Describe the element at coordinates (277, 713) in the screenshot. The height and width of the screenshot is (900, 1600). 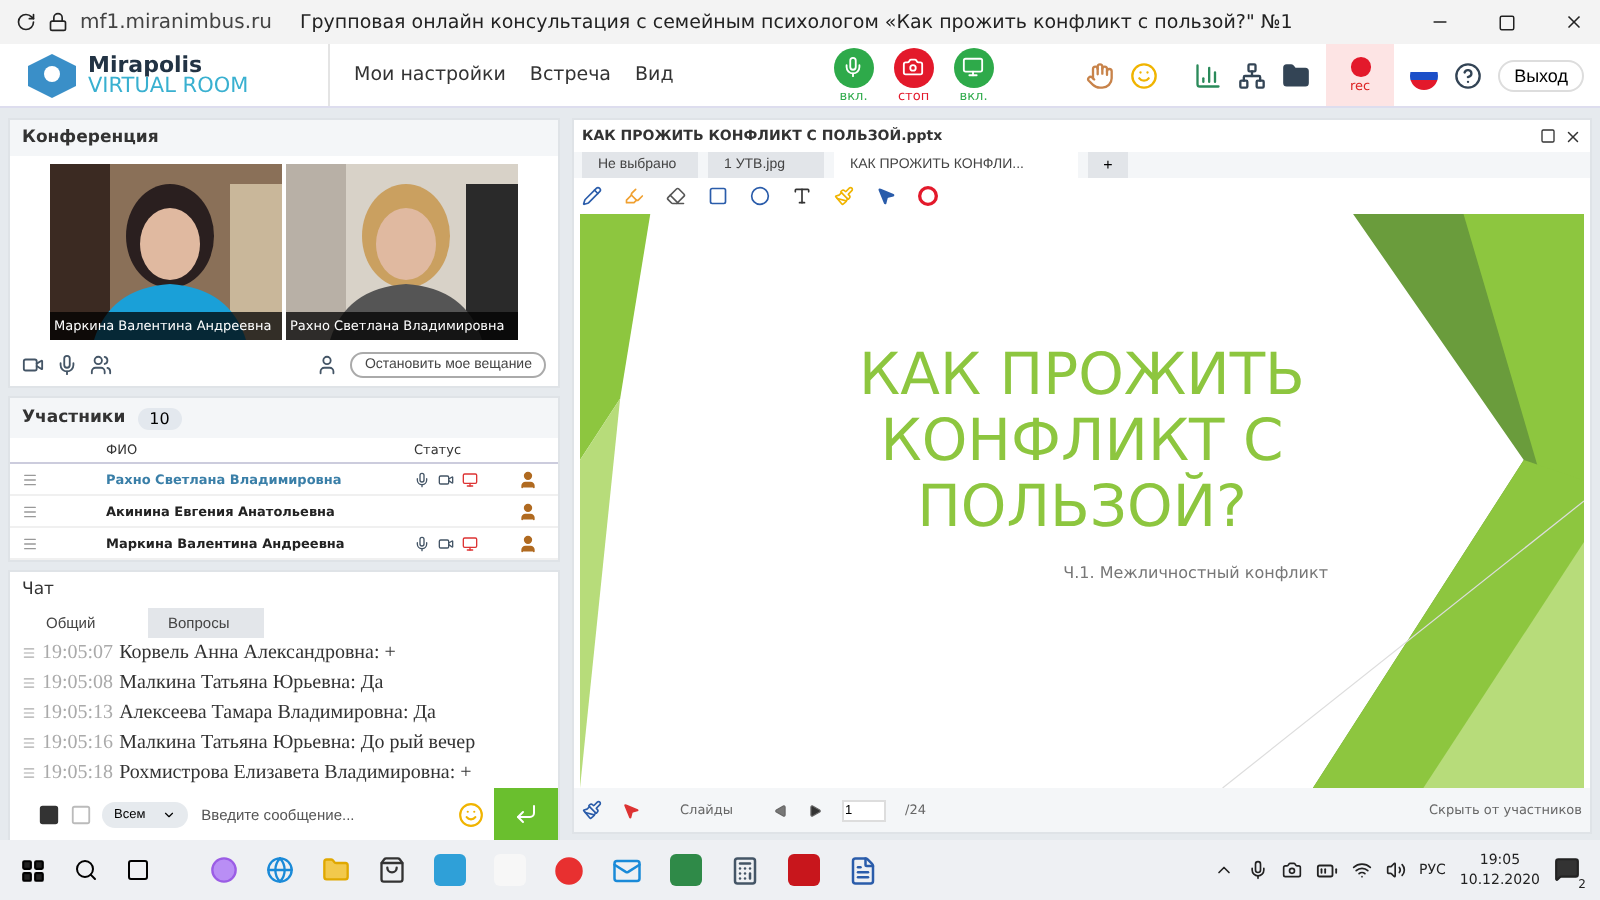
I see `chat-message: Алексеева Тамара Владимировна: Да` at that location.